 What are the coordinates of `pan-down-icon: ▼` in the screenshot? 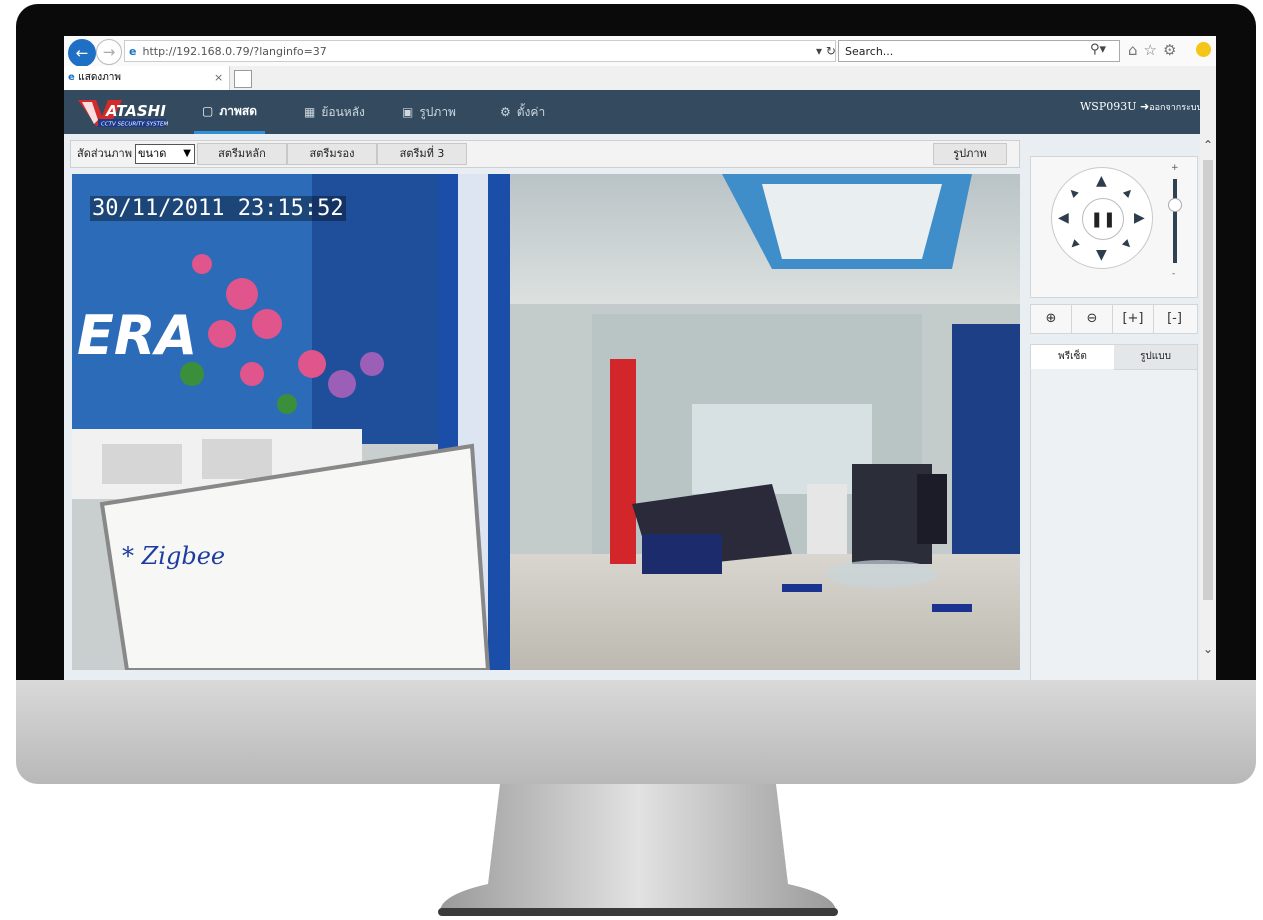 It's located at (1101, 255).